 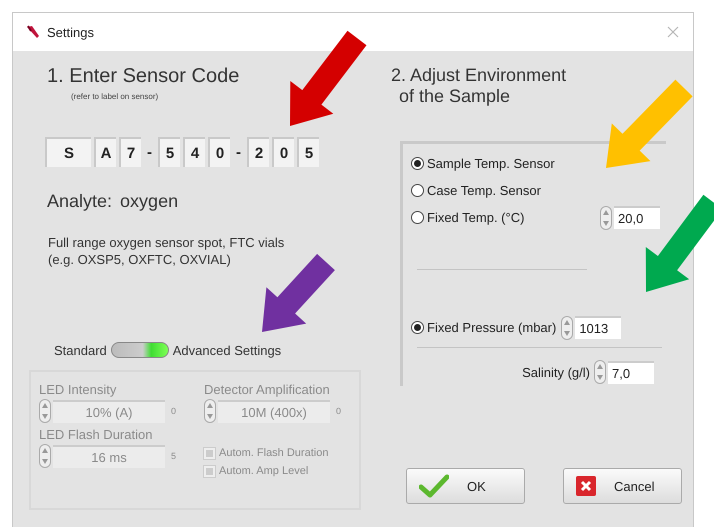 What do you see at coordinates (556, 372) in the screenshot?
I see `field-label: Salinity (g/l)` at bounding box center [556, 372].